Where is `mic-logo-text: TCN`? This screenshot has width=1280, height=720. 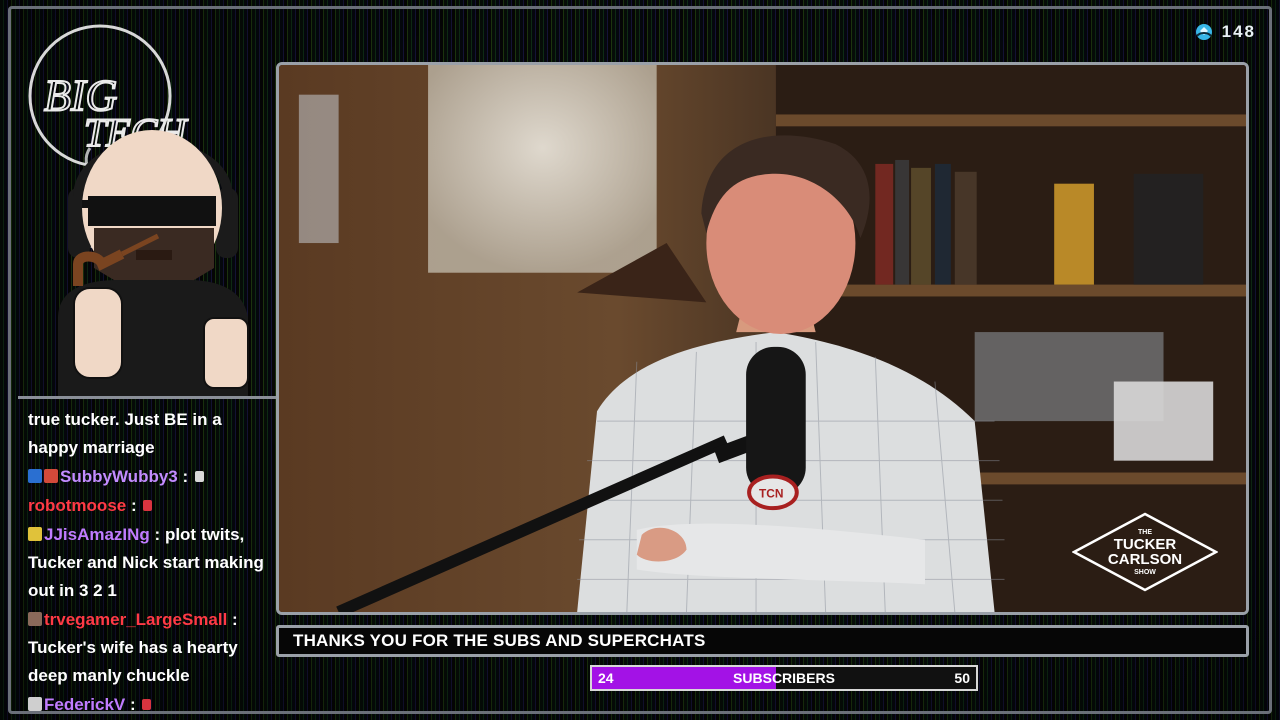 mic-logo-text: TCN is located at coordinates (771, 493).